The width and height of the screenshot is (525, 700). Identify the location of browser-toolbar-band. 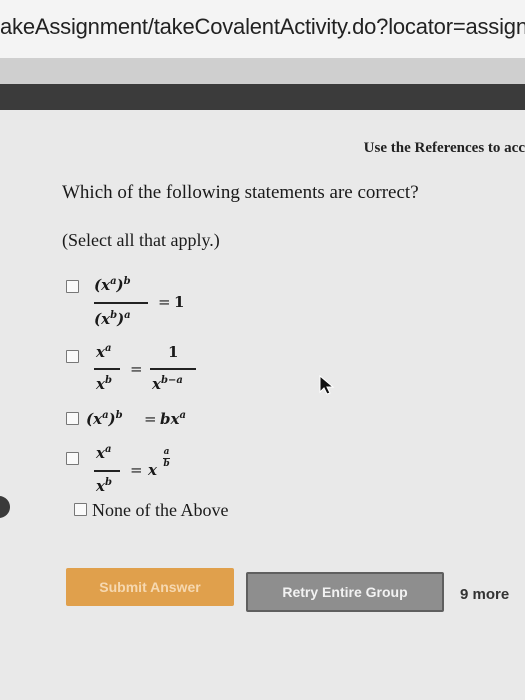
(262, 71).